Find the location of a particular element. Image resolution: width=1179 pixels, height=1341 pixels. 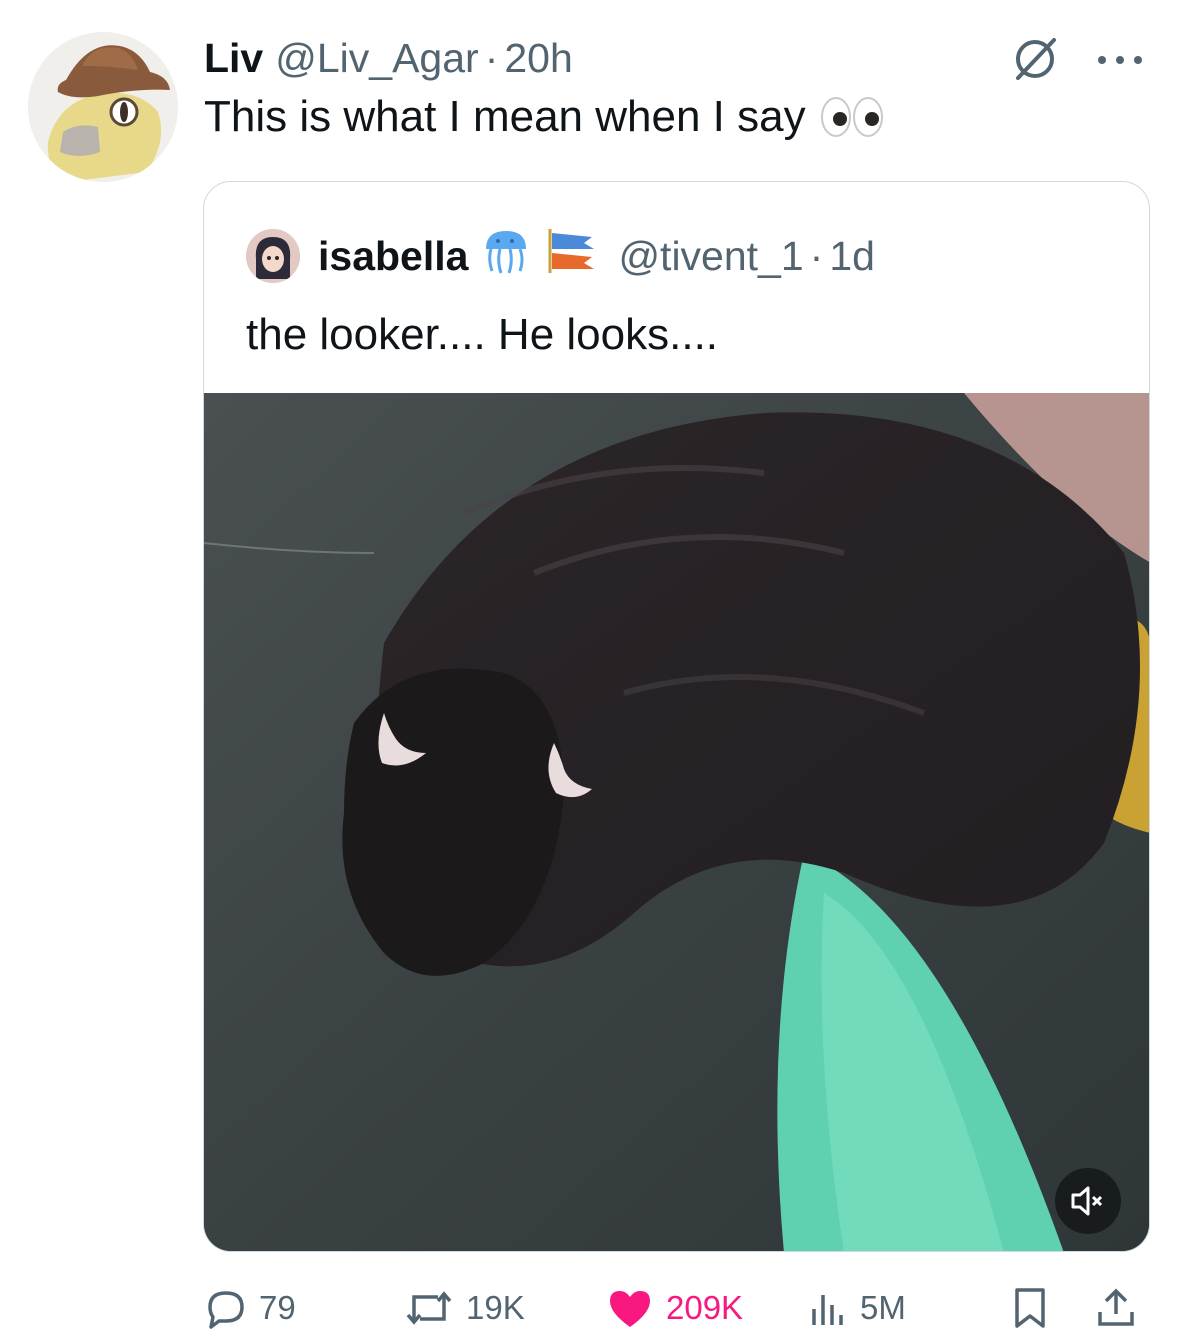

more-options-icon is located at coordinates (1120, 60).